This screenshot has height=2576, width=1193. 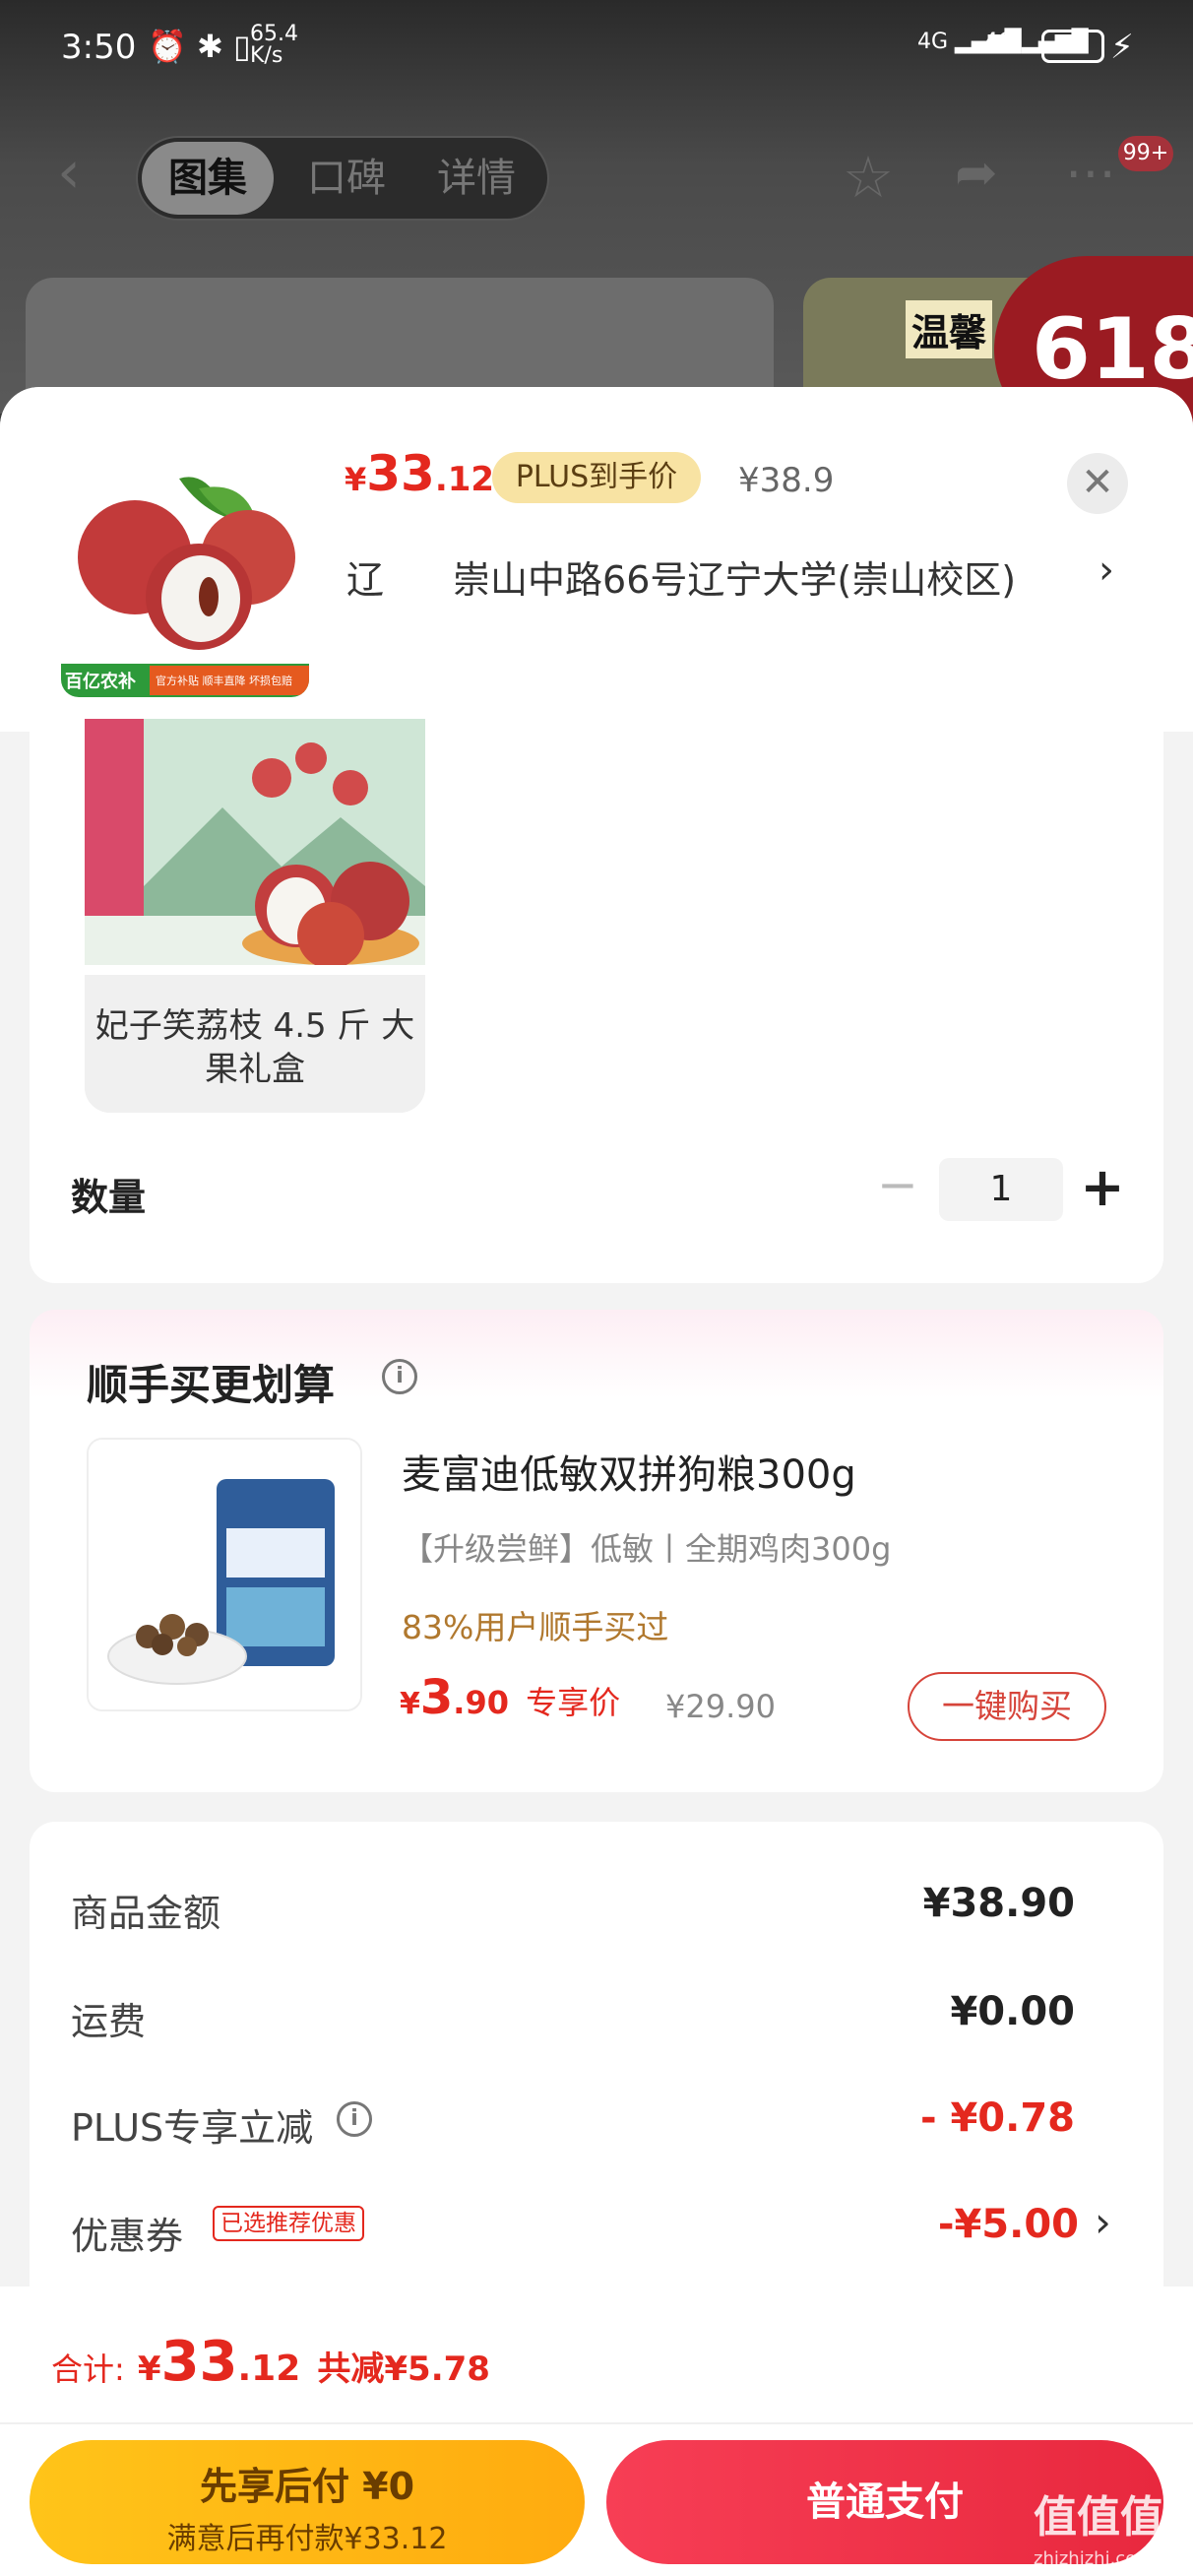 What do you see at coordinates (596, 477) in the screenshot?
I see `plus-price-tag: PLUS到手价` at bounding box center [596, 477].